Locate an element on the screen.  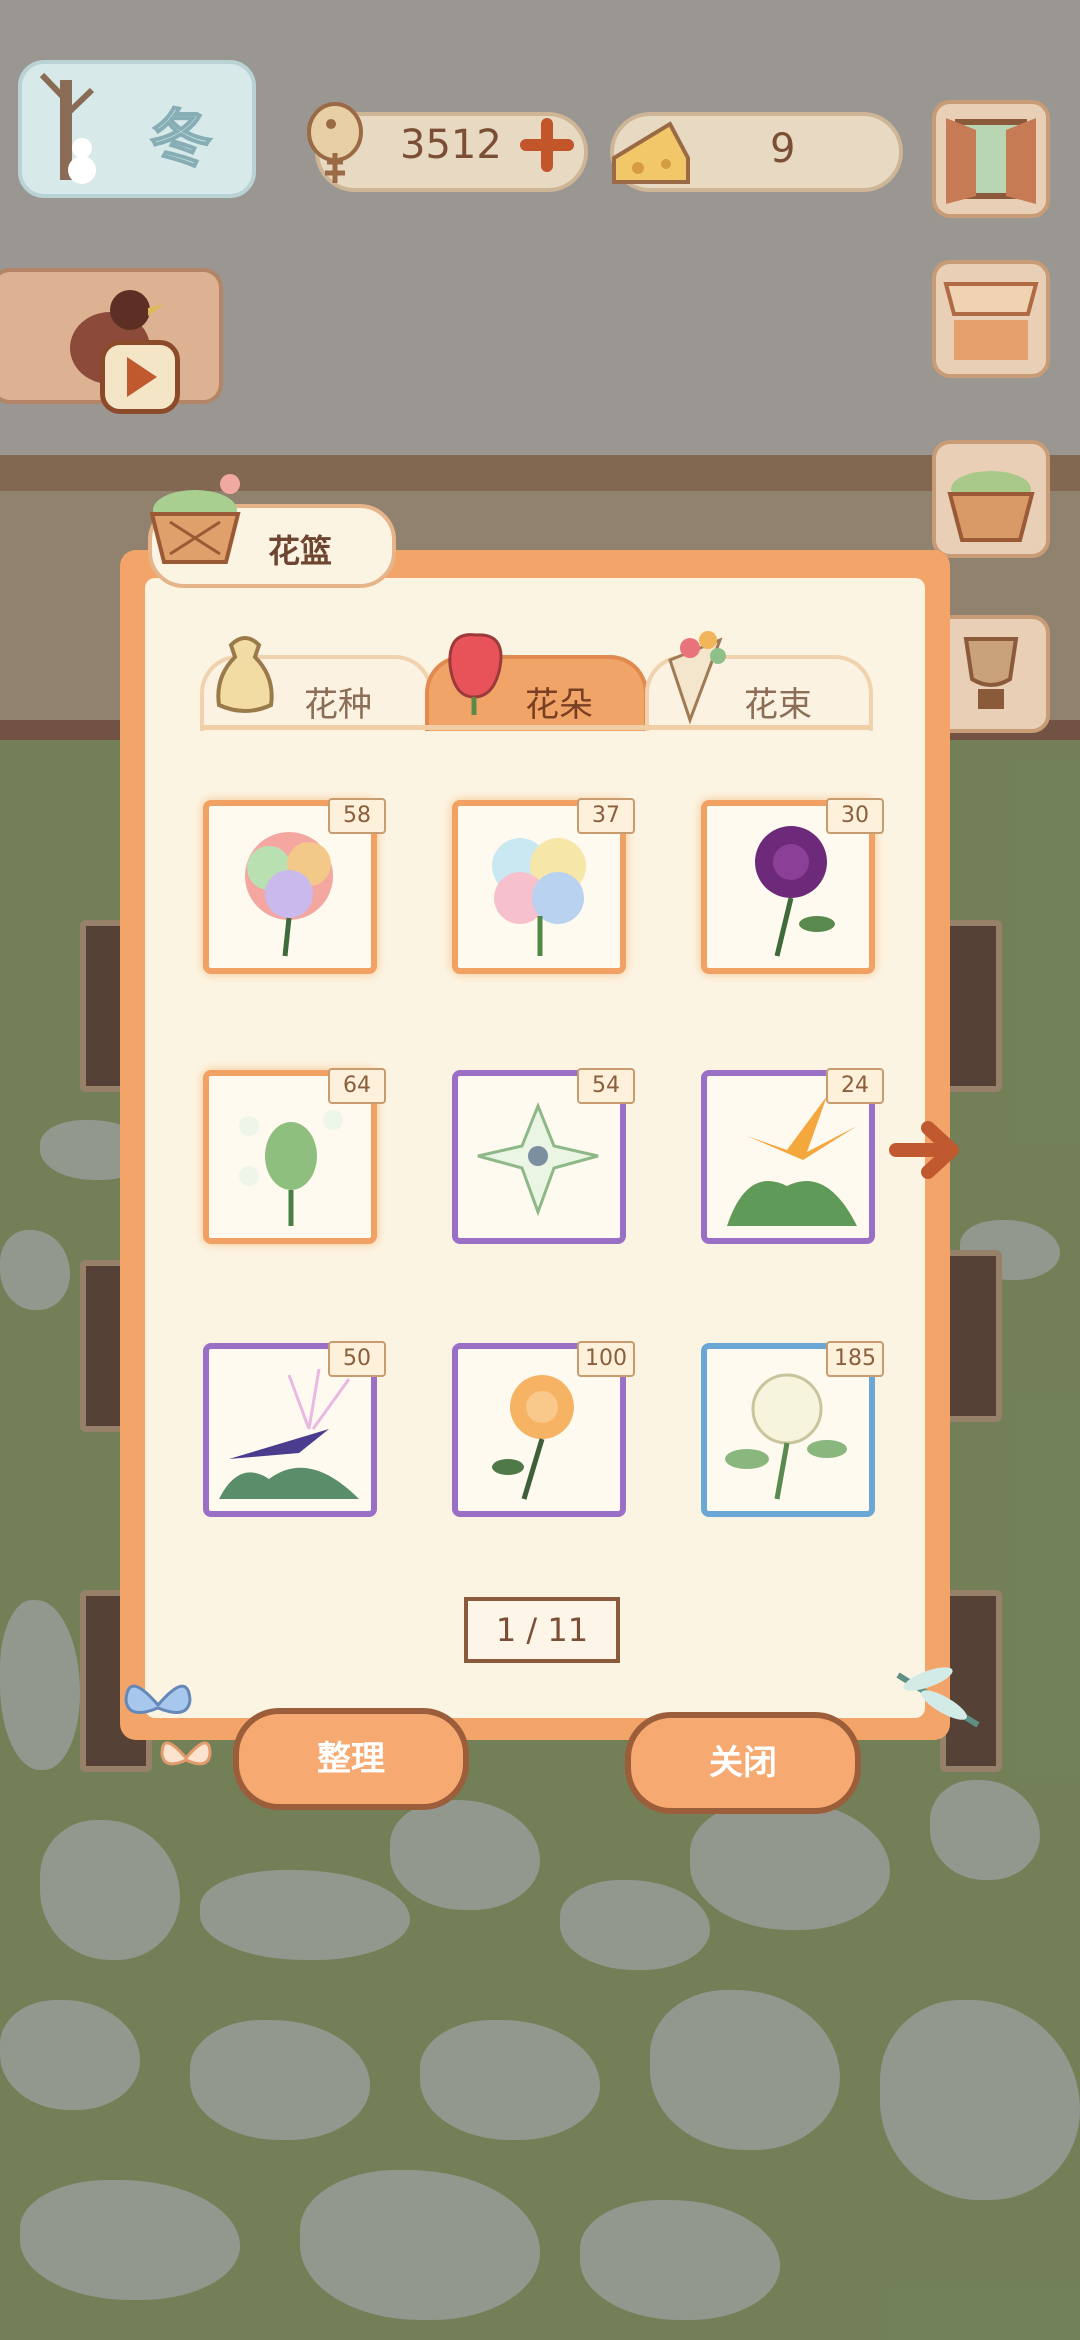
add-coins-icon is located at coordinates (547, 145).